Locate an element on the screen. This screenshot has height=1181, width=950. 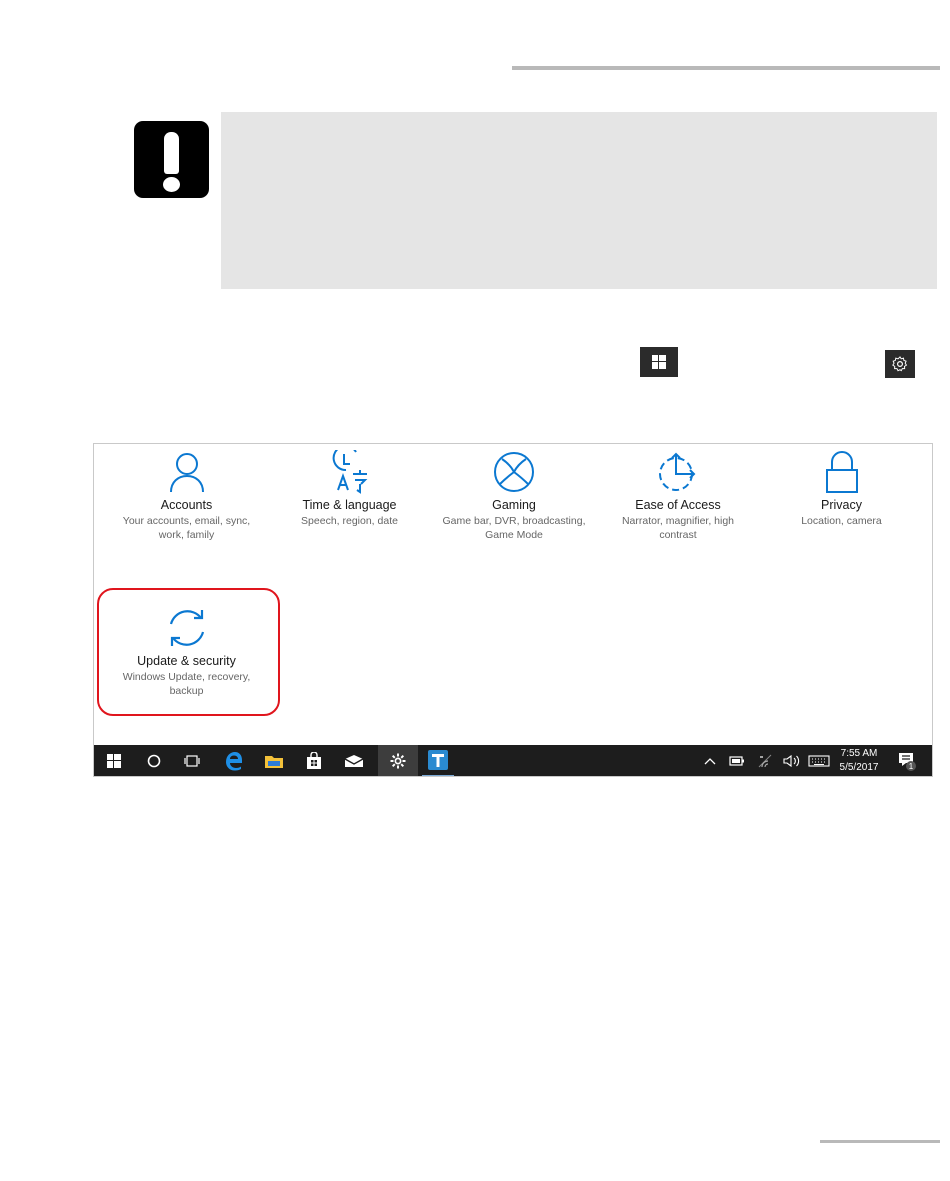
cortana-button is located at coordinates (154, 760).